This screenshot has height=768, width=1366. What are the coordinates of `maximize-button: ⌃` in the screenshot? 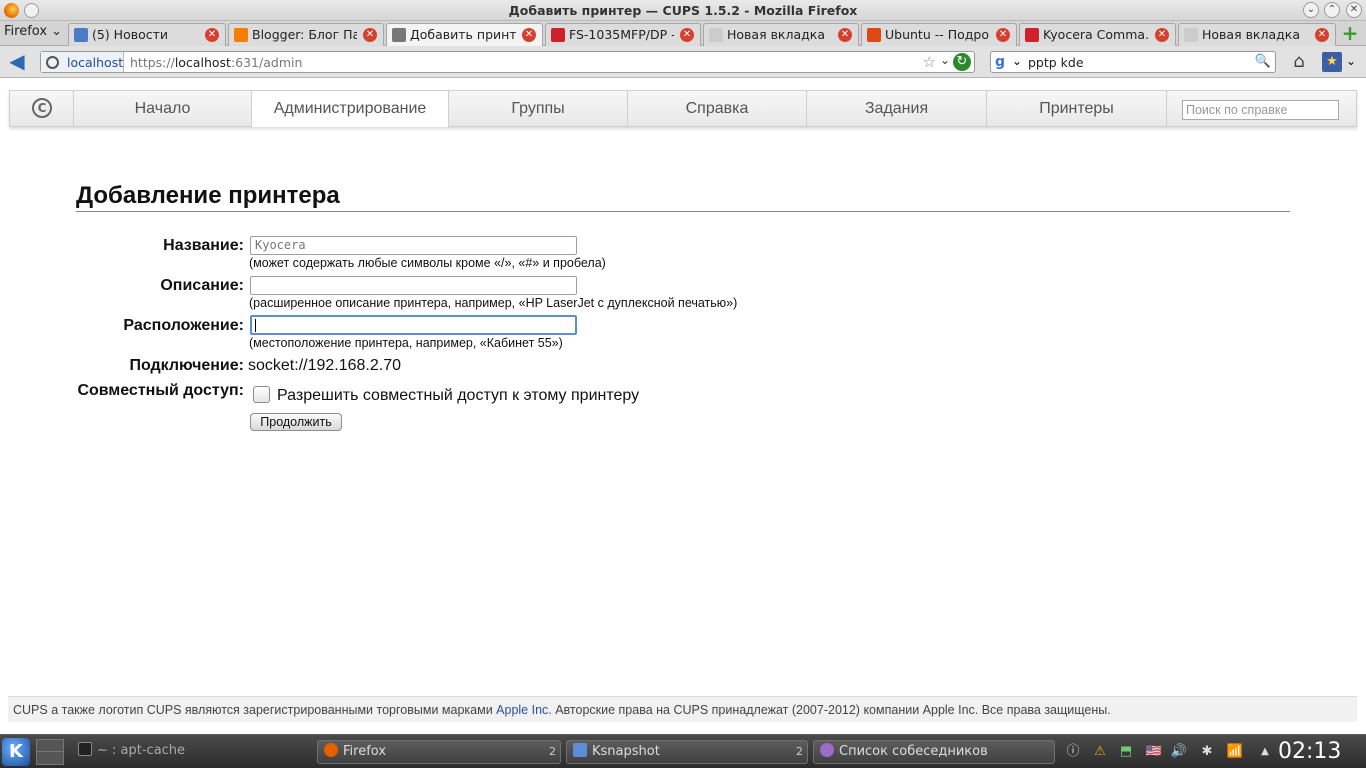 It's located at (1332, 10).